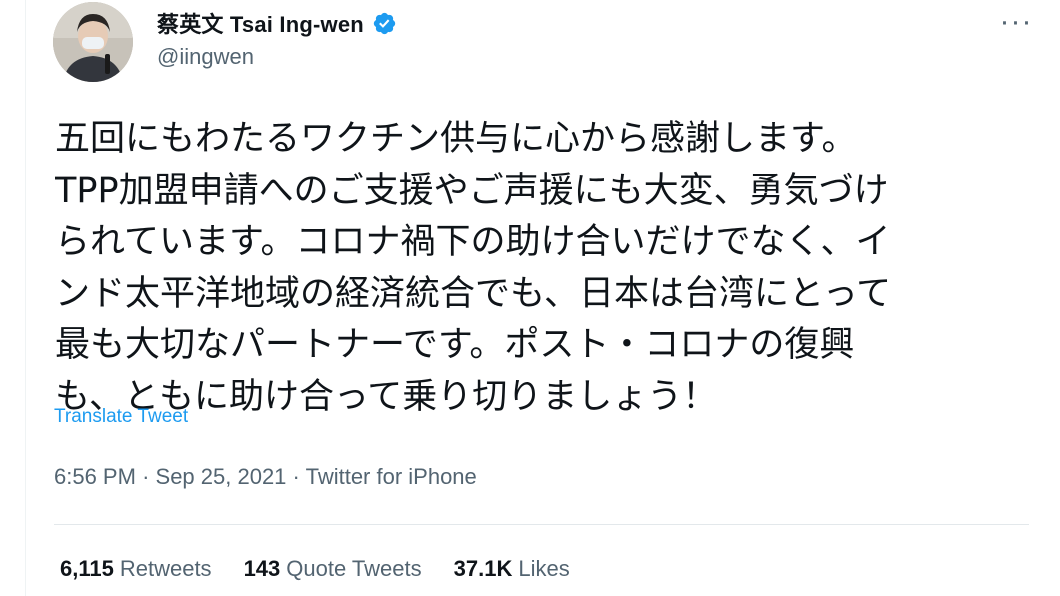  What do you see at coordinates (1016, 22) in the screenshot?
I see `more-options-icon: ···` at bounding box center [1016, 22].